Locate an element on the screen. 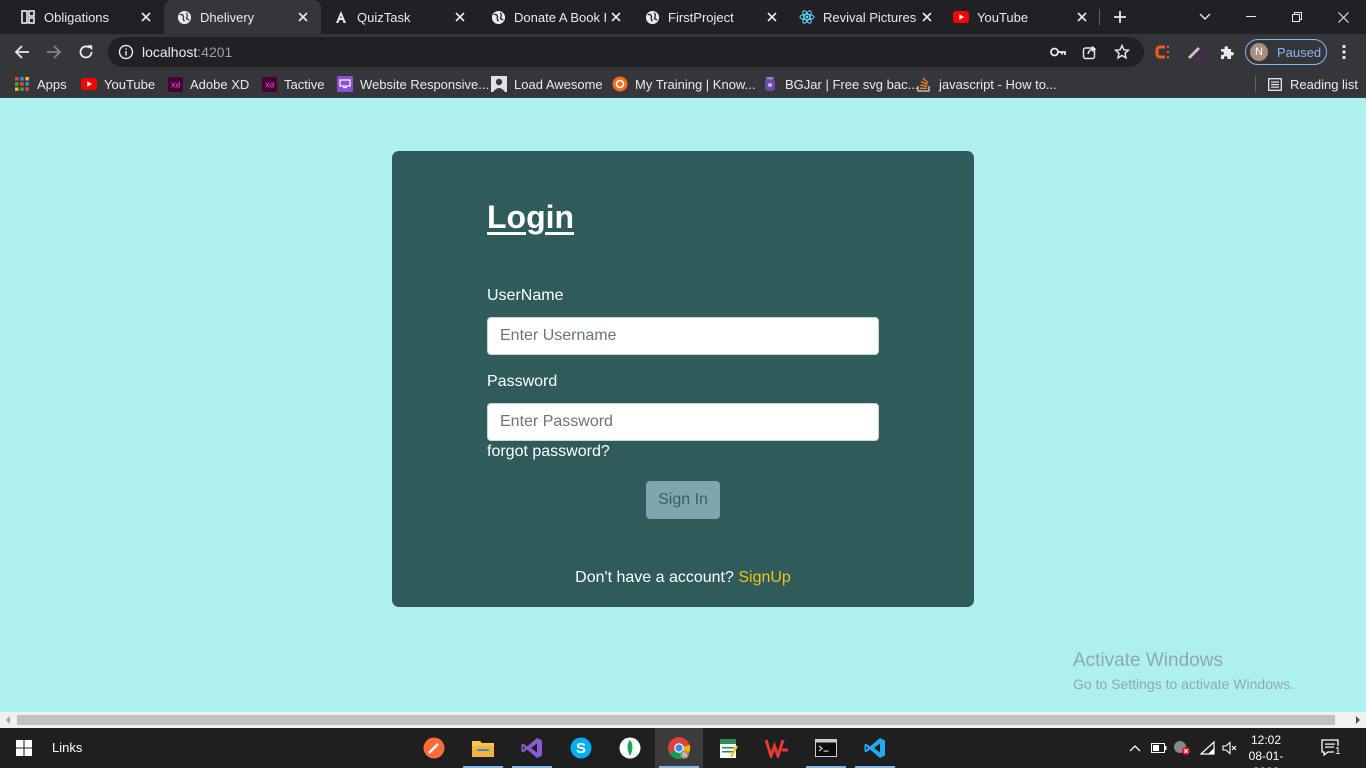 This screenshot has height=768, width=1366. clock-date: 08-01-2022 is located at coordinates (1266, 758).